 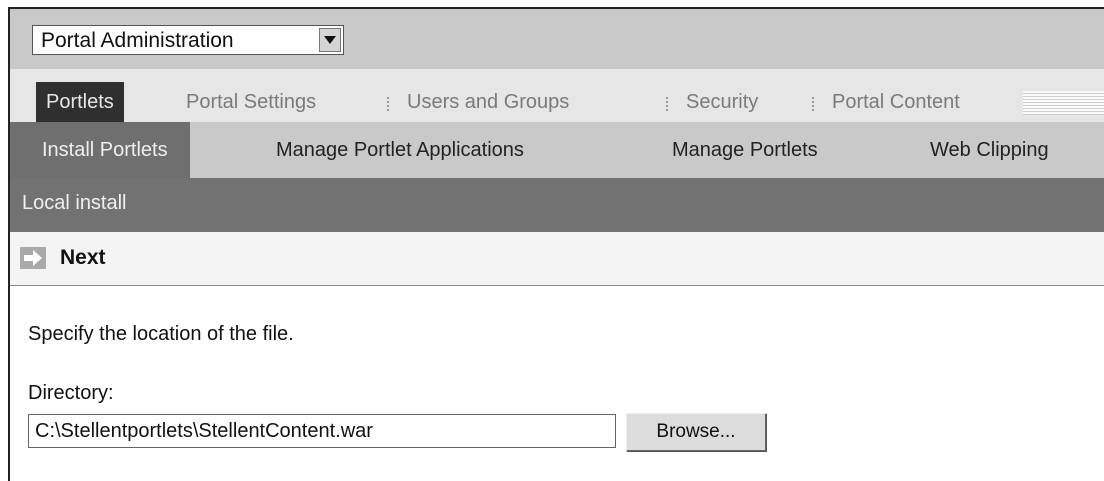 I want to click on tab-portal-content: Portal Content, so click(x=896, y=102).